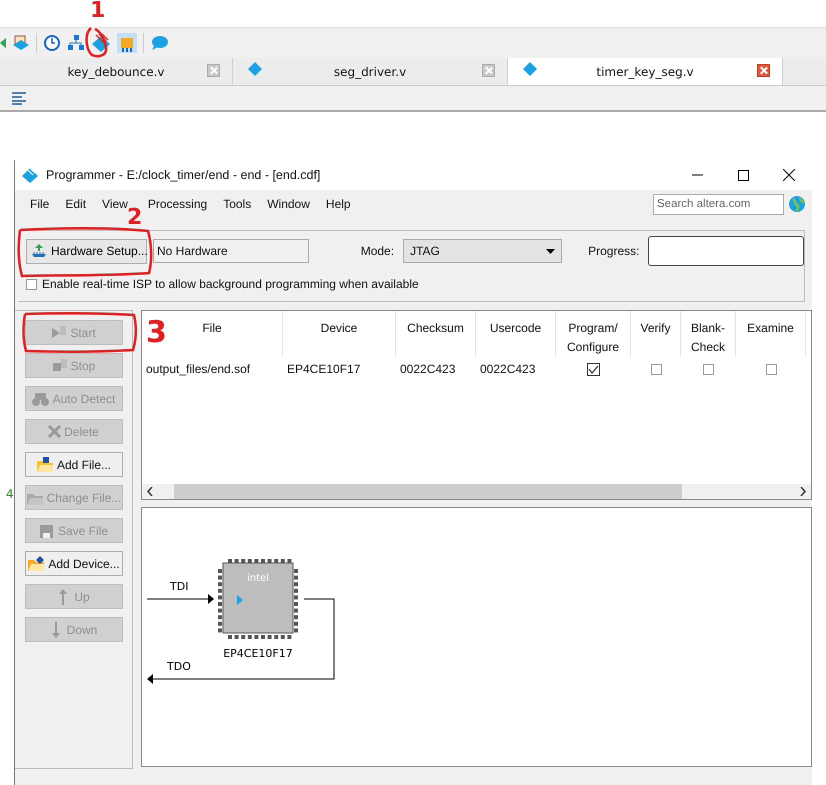 The height and width of the screenshot is (785, 826). I want to click on horizontal-scrollbar, so click(476, 491).